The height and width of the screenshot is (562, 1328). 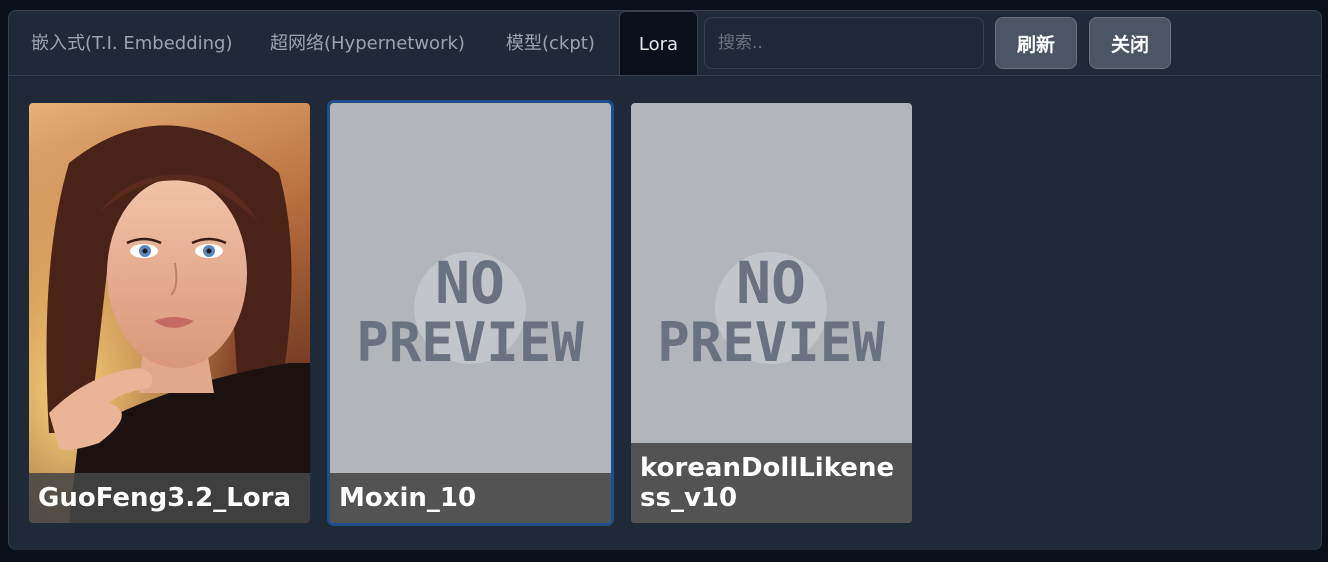 I want to click on no-preview-image: NO PREVIEW, so click(x=470, y=311).